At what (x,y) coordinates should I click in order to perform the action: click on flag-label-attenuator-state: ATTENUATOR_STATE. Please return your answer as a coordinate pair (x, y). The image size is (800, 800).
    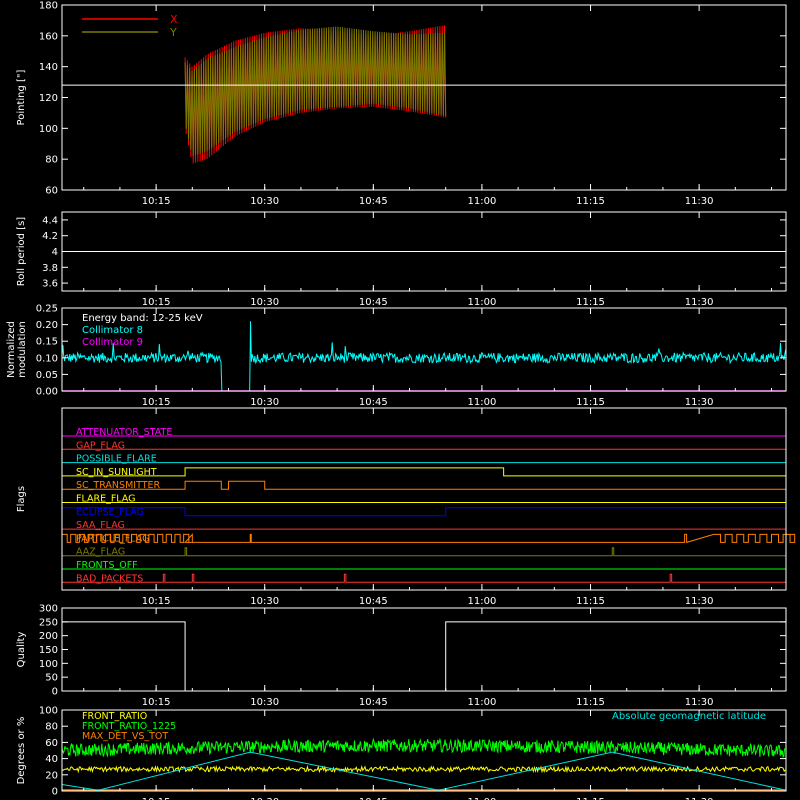
    Looking at the image, I should click on (124, 432).